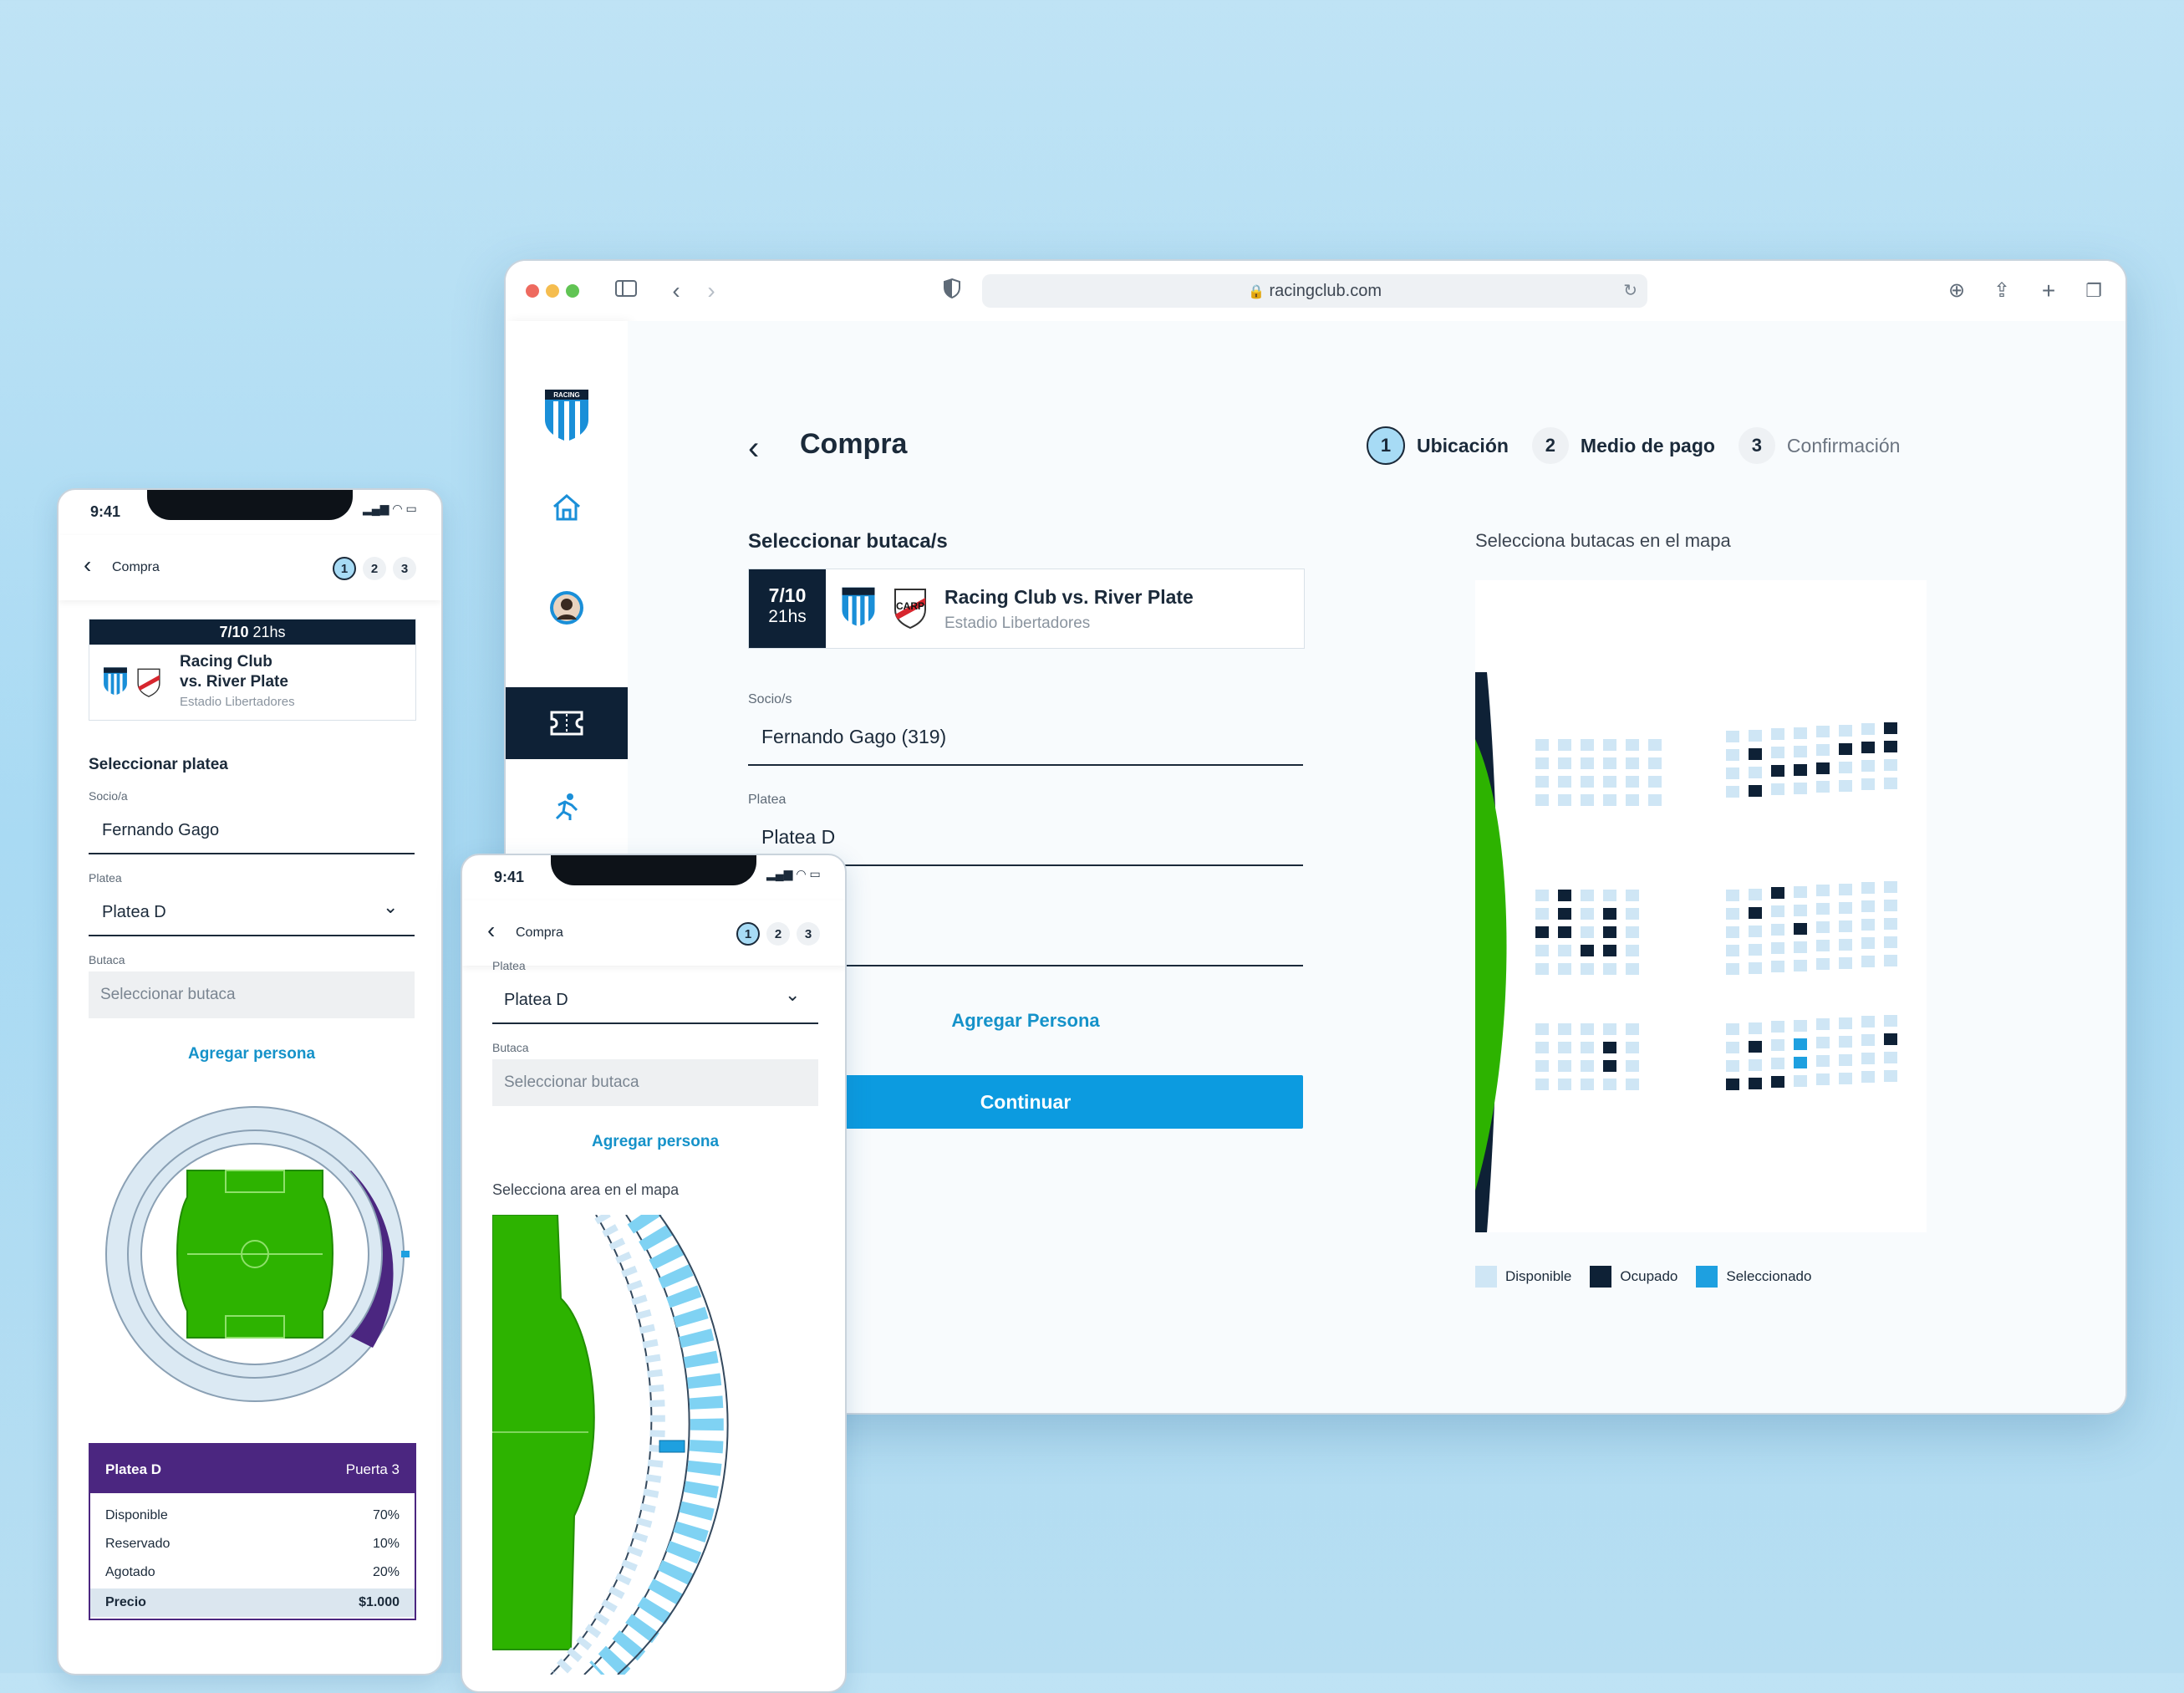  What do you see at coordinates (778, 934) in the screenshot?
I see `step-2: 2` at bounding box center [778, 934].